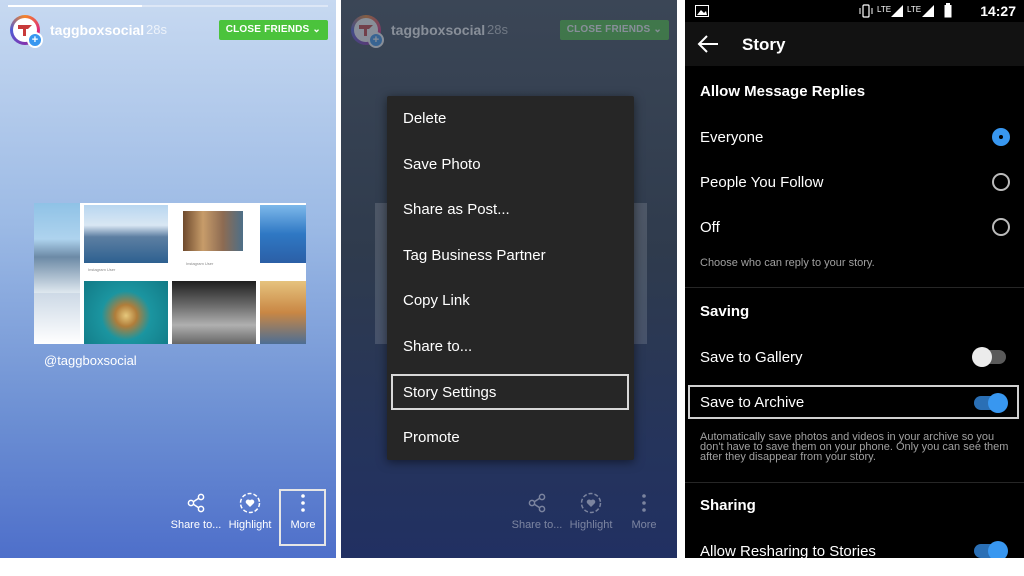 This screenshot has height=576, width=1024. What do you see at coordinates (725, 311) in the screenshot?
I see `section-header-saving: Saving` at bounding box center [725, 311].